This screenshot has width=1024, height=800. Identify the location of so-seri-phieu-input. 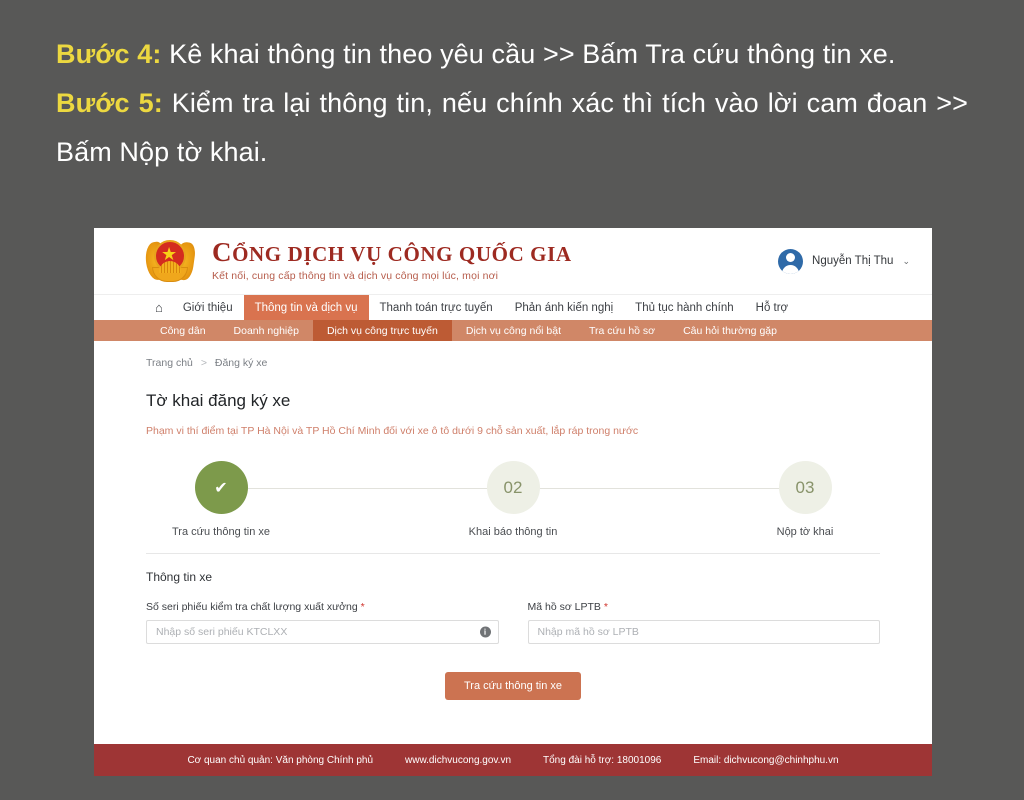
(322, 632).